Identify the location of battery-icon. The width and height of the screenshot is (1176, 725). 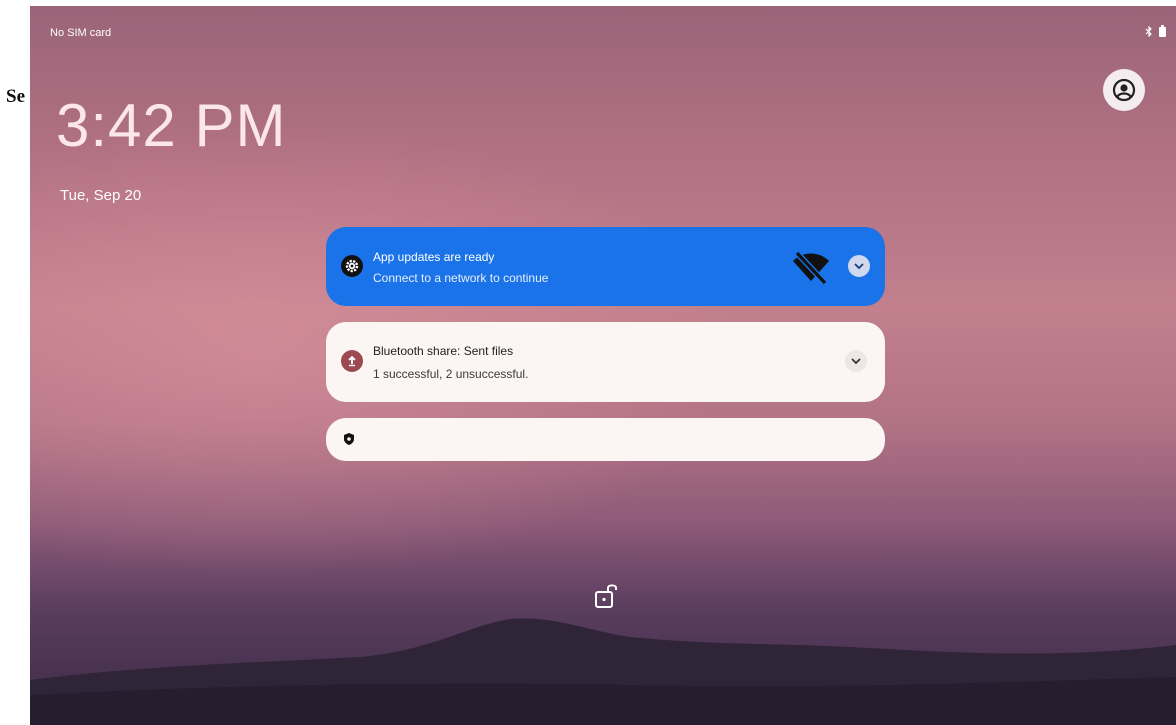
(1162, 31).